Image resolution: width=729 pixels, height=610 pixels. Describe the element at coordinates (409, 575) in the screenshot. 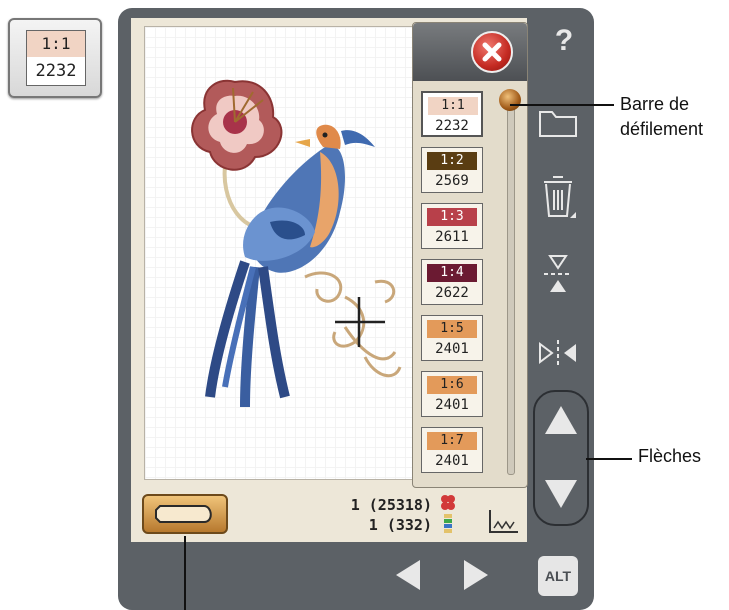

I see `arrow-left-button` at that location.